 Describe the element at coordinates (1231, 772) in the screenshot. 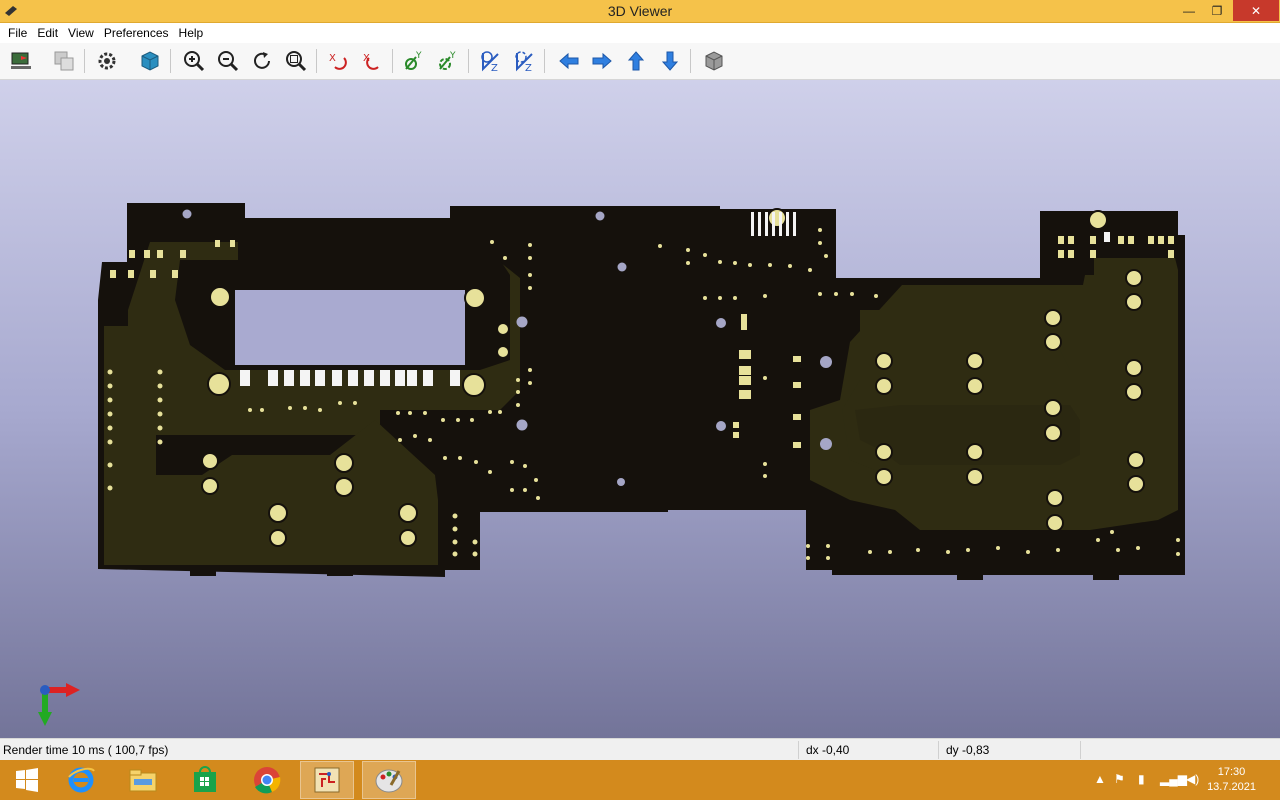

I see `clock-time: 17:30` at that location.